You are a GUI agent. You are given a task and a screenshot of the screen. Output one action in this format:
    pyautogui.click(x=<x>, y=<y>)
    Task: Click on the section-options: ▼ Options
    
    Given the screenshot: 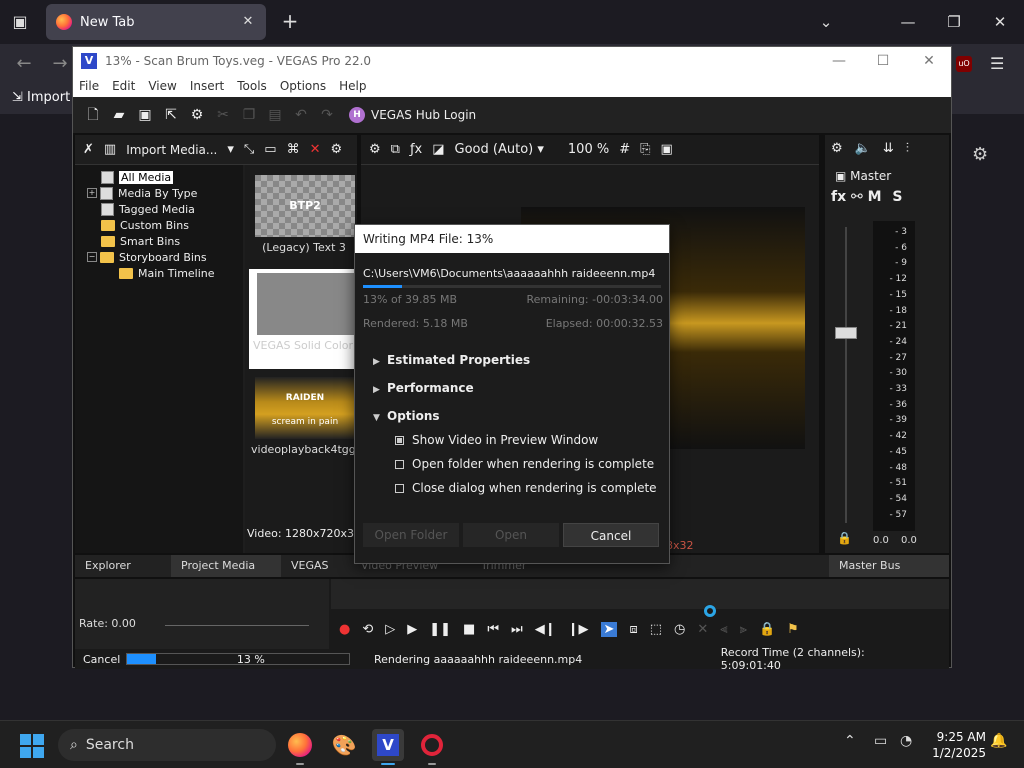 What is the action you would take?
    pyautogui.click(x=406, y=416)
    